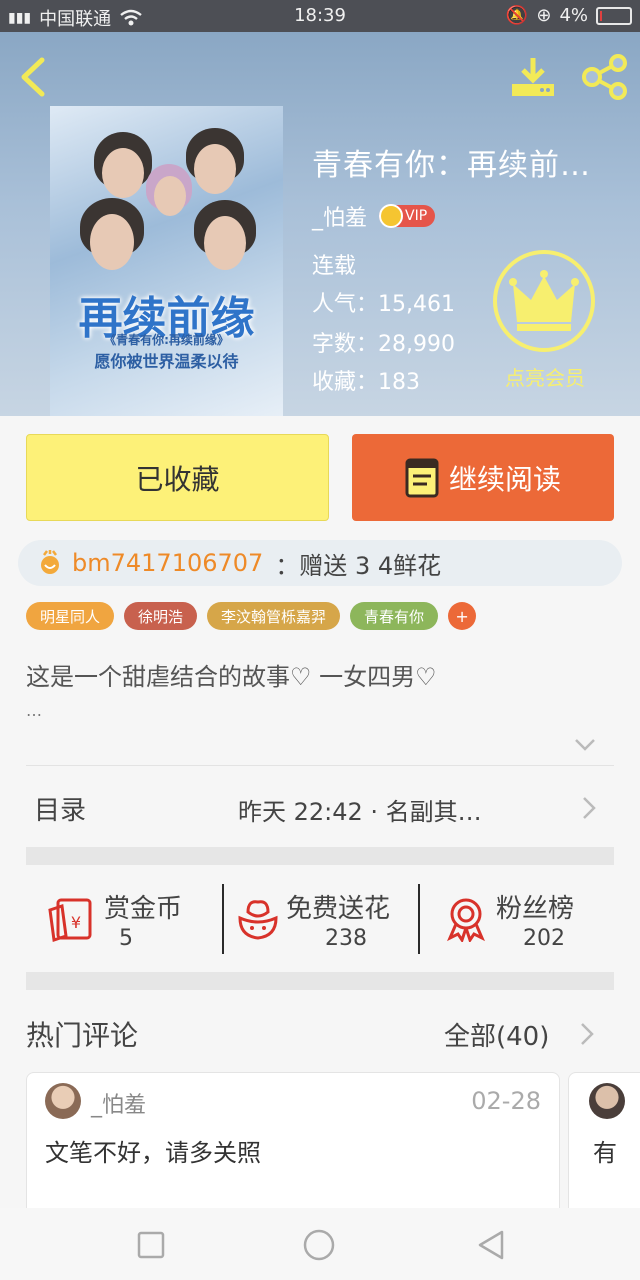  I want to click on stat-free-flowers: 免费送花 238, so click(321, 919).